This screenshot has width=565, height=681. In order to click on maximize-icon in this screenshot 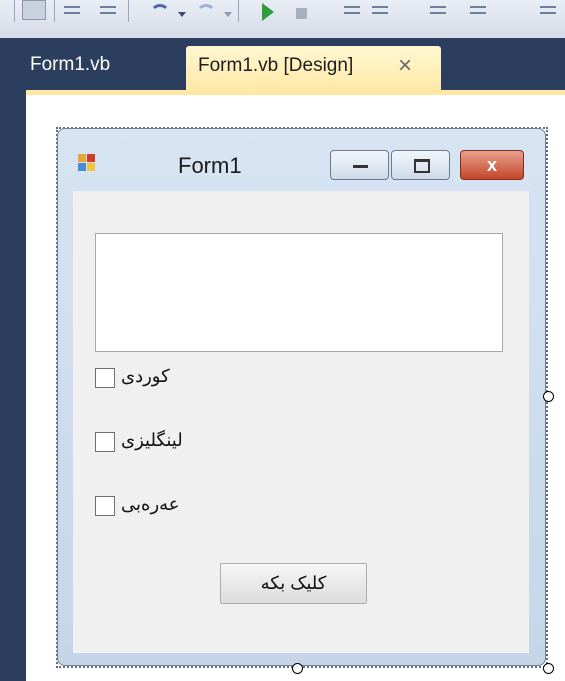, I will do `click(422, 166)`.